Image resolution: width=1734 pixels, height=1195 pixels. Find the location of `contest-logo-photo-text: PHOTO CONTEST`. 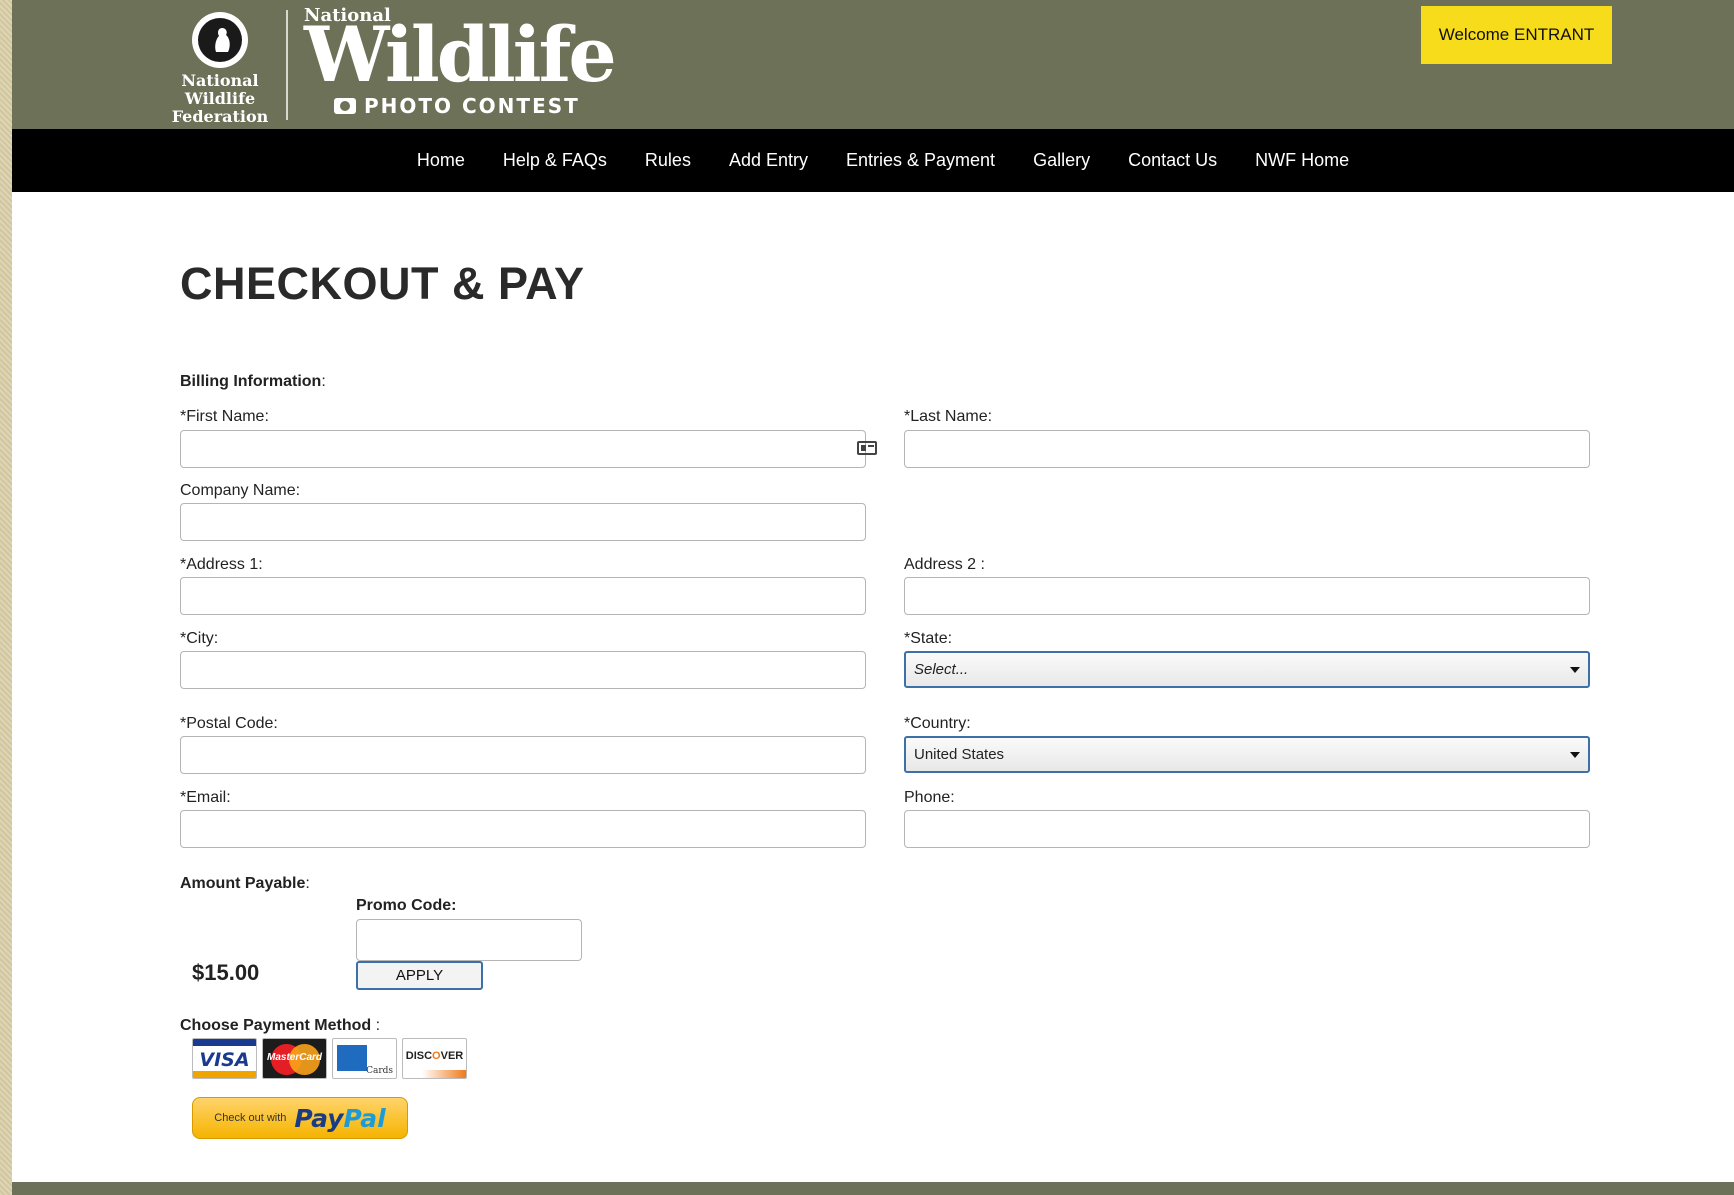

contest-logo-photo-text: PHOTO CONTEST is located at coordinates (472, 106).